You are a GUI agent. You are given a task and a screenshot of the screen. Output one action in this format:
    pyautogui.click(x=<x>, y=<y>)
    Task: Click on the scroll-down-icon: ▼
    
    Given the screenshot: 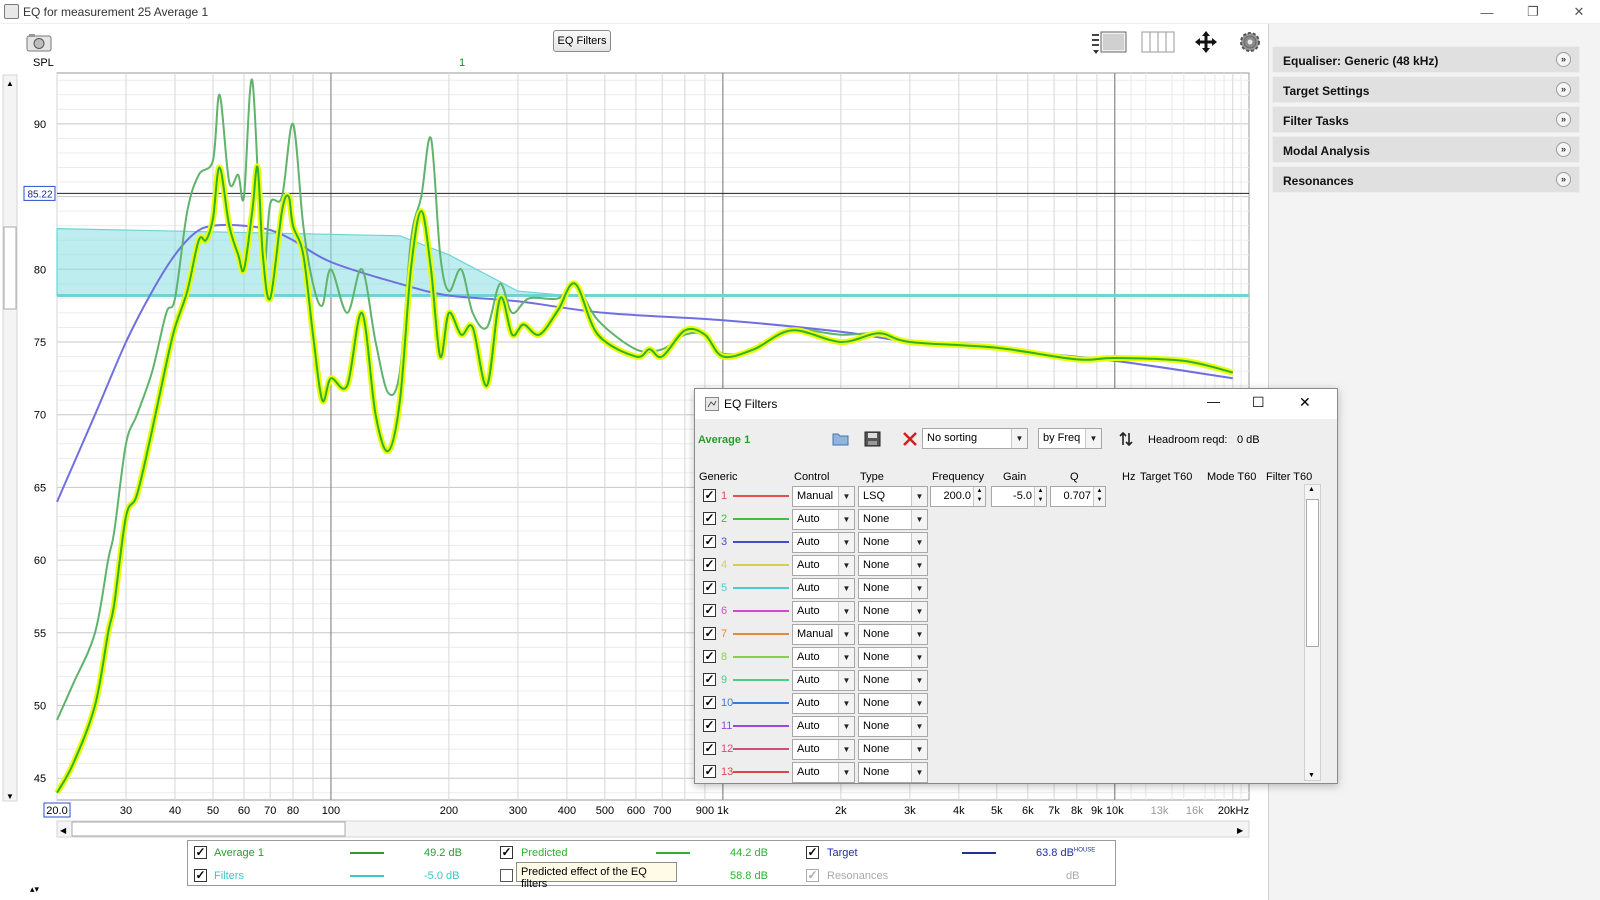 What is the action you would take?
    pyautogui.click(x=1311, y=775)
    